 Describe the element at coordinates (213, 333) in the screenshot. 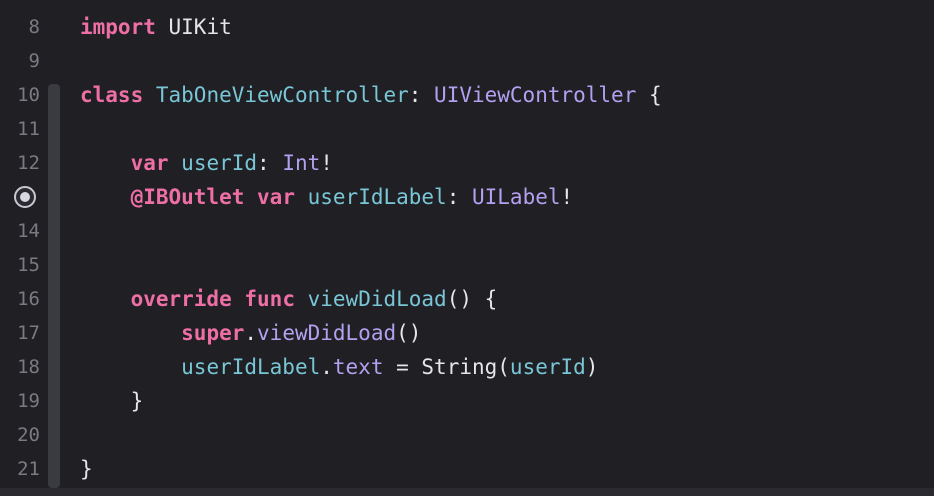

I see `code-token: super` at that location.